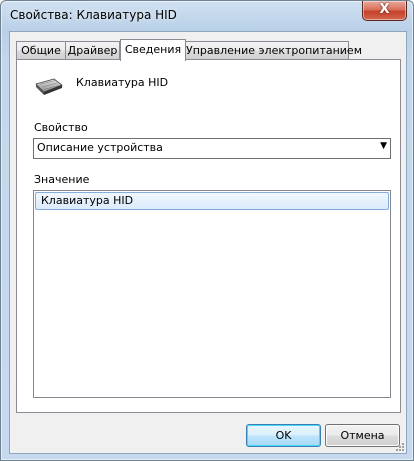 Image resolution: width=414 pixels, height=461 pixels. I want to click on value-label: Значение, so click(62, 179).